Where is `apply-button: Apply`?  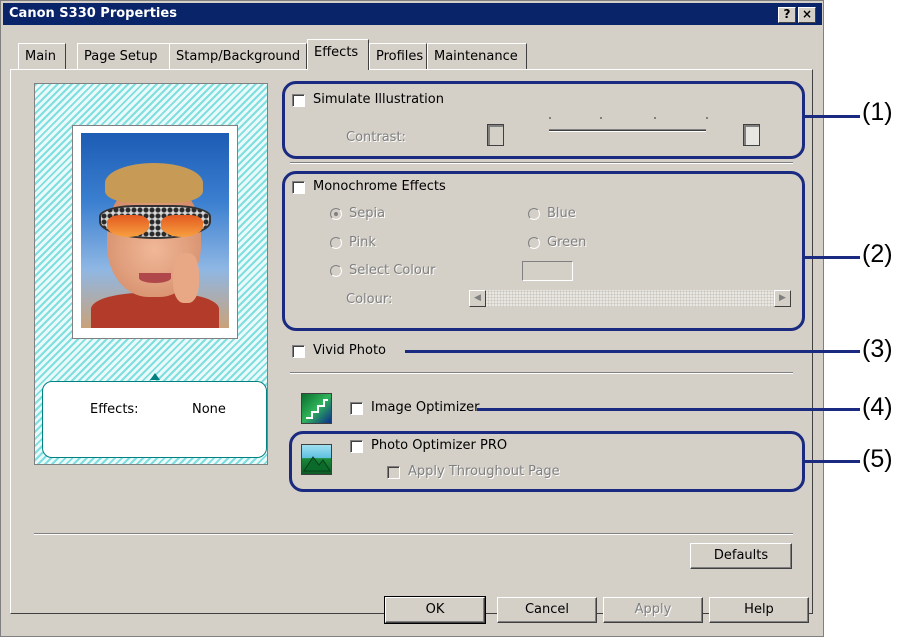 apply-button: Apply is located at coordinates (653, 610).